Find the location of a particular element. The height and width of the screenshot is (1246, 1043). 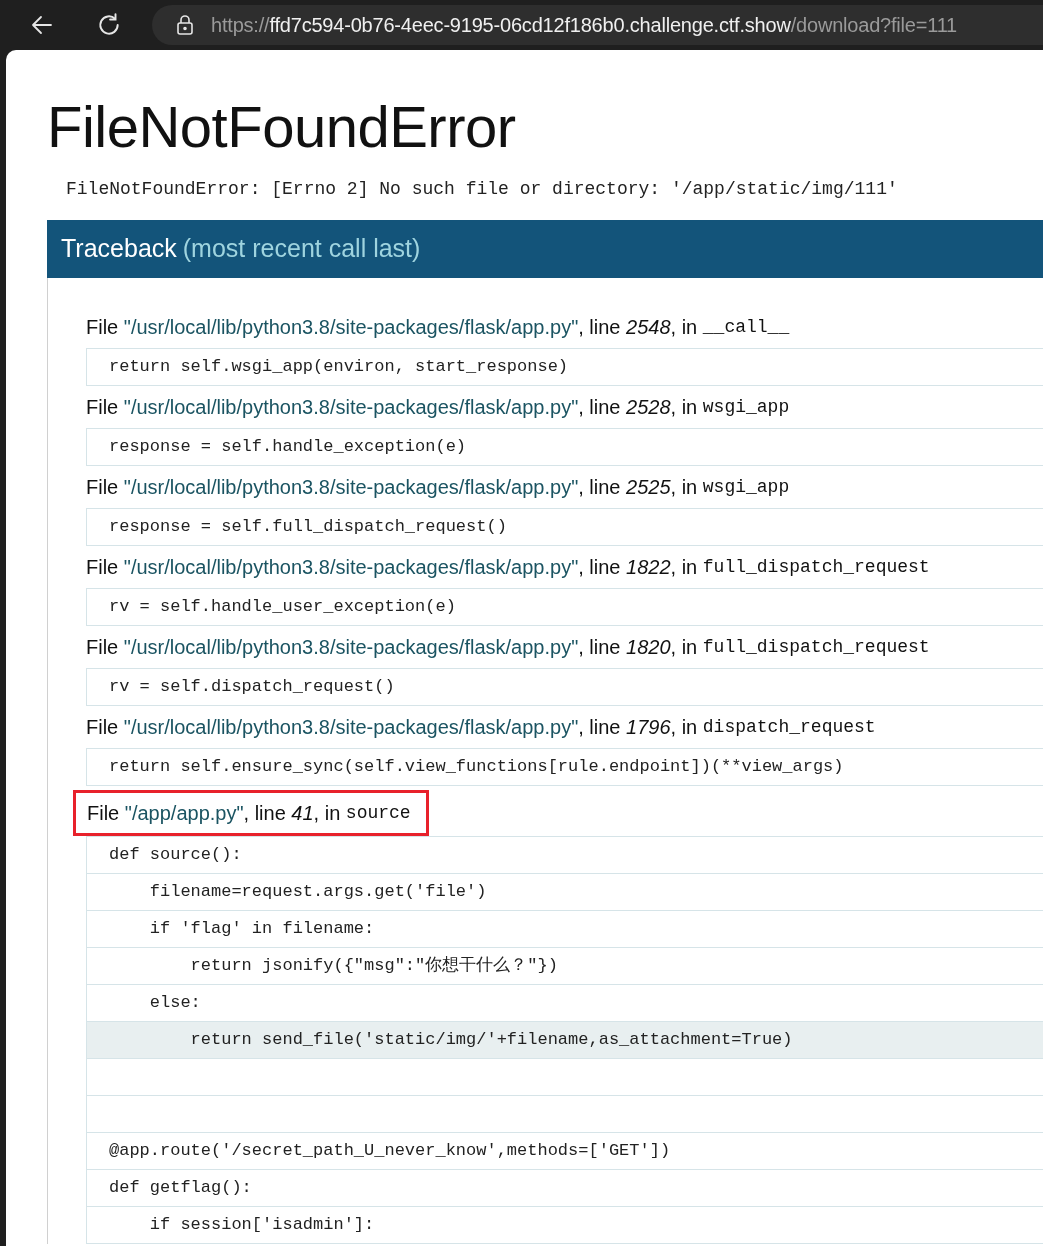

back-arrow-icon is located at coordinates (42, 25).